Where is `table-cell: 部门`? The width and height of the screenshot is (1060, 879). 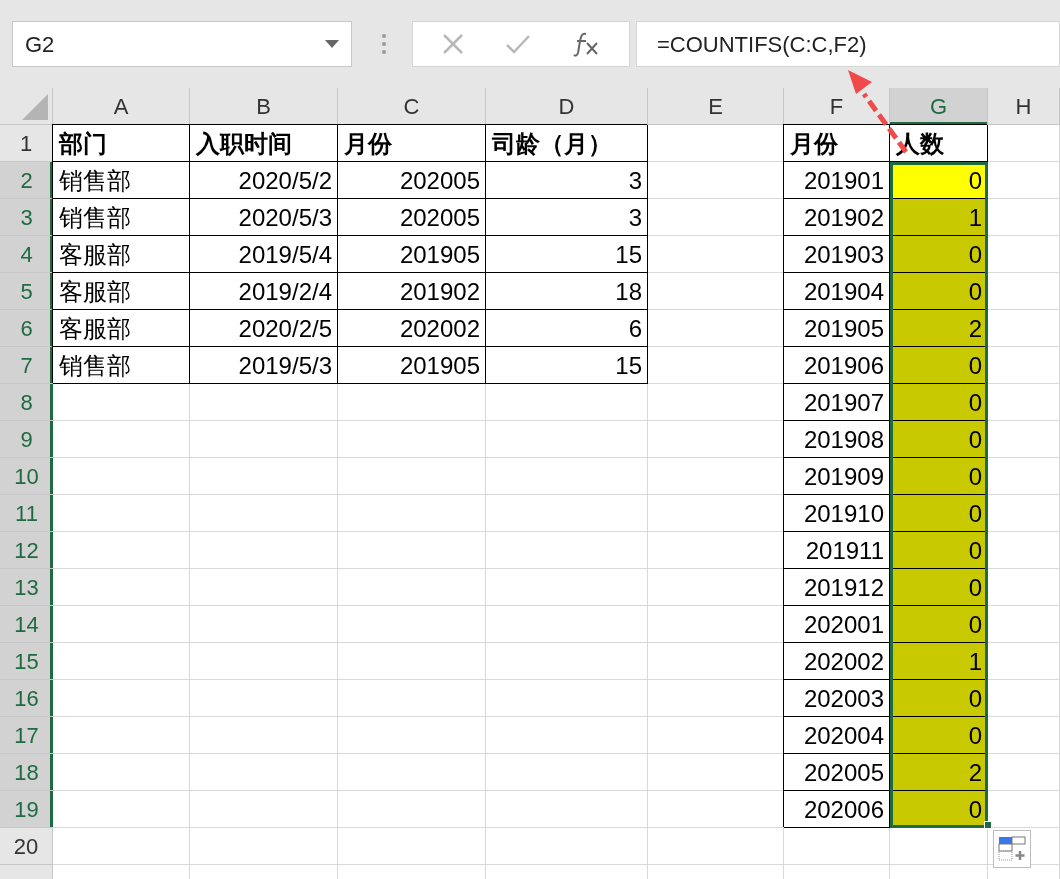 table-cell: 部门 is located at coordinates (121, 143).